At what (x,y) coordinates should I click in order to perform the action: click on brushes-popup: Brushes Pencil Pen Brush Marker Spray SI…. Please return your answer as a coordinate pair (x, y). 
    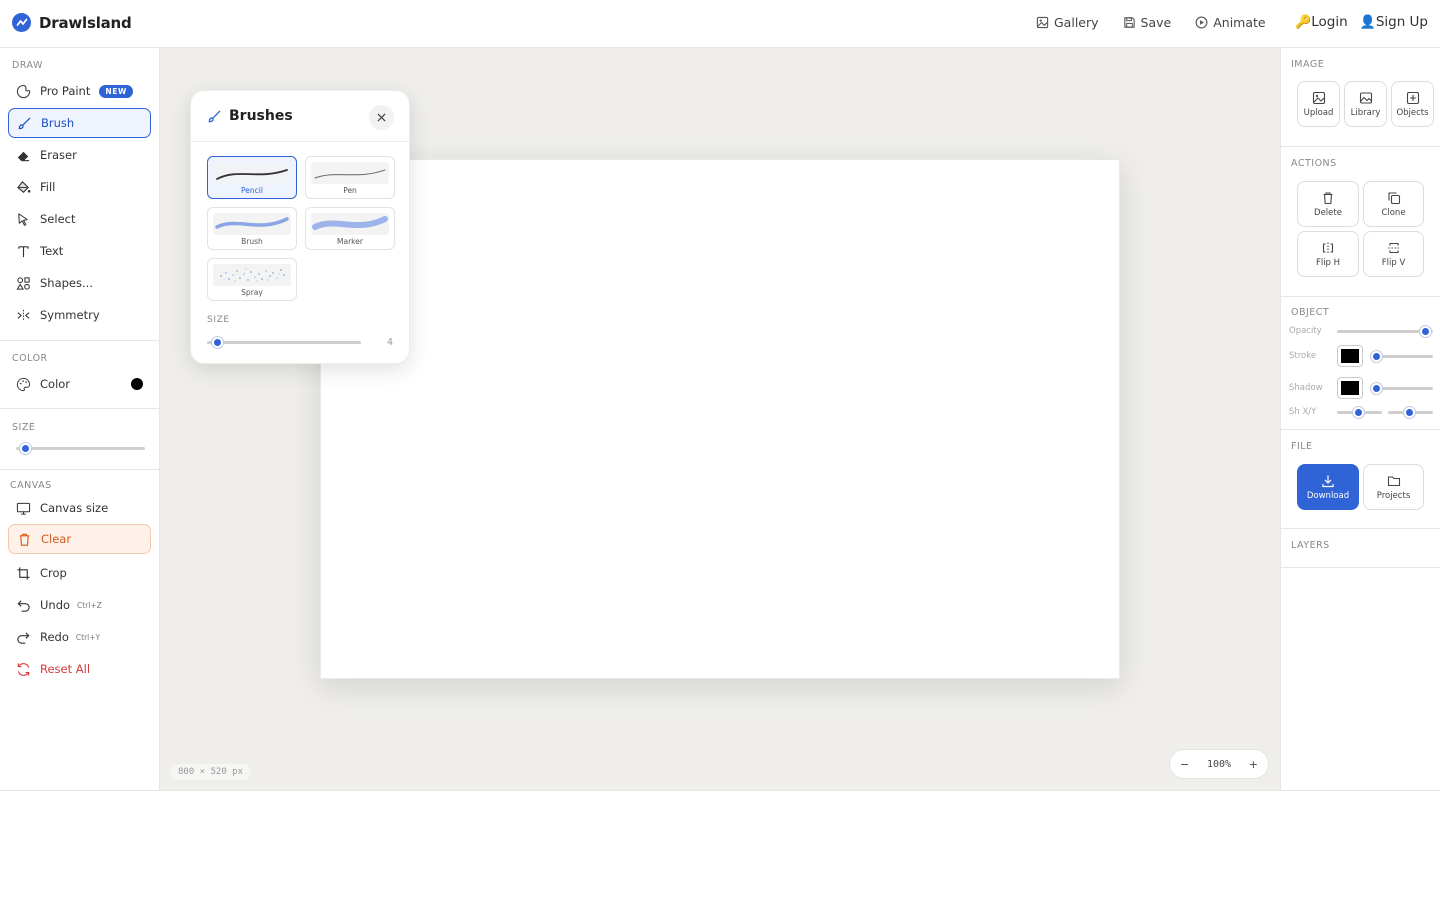
    Looking at the image, I should click on (300, 227).